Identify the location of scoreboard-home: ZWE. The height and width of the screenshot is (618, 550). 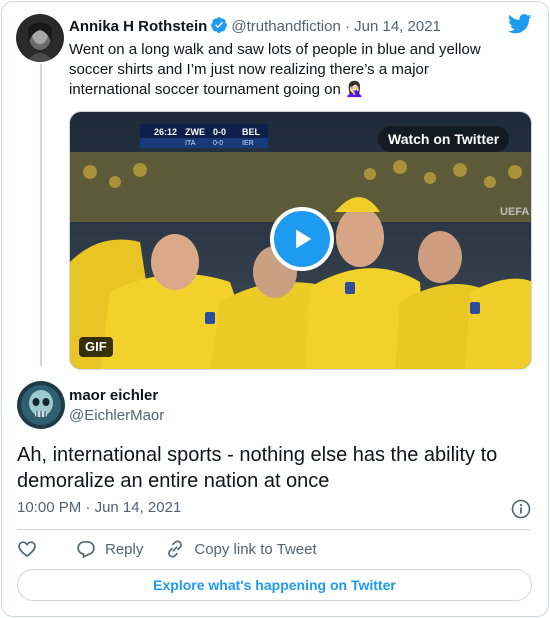
(195, 132).